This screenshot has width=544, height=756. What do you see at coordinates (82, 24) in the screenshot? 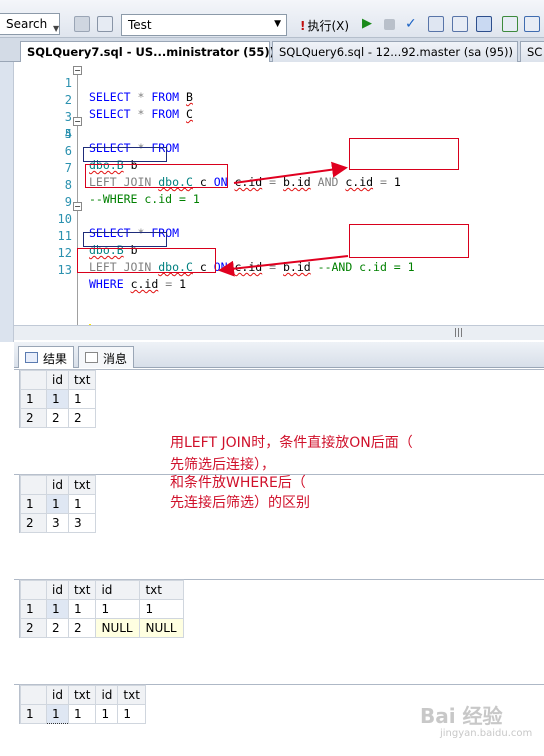
I see `disabled-tool-icon` at bounding box center [82, 24].